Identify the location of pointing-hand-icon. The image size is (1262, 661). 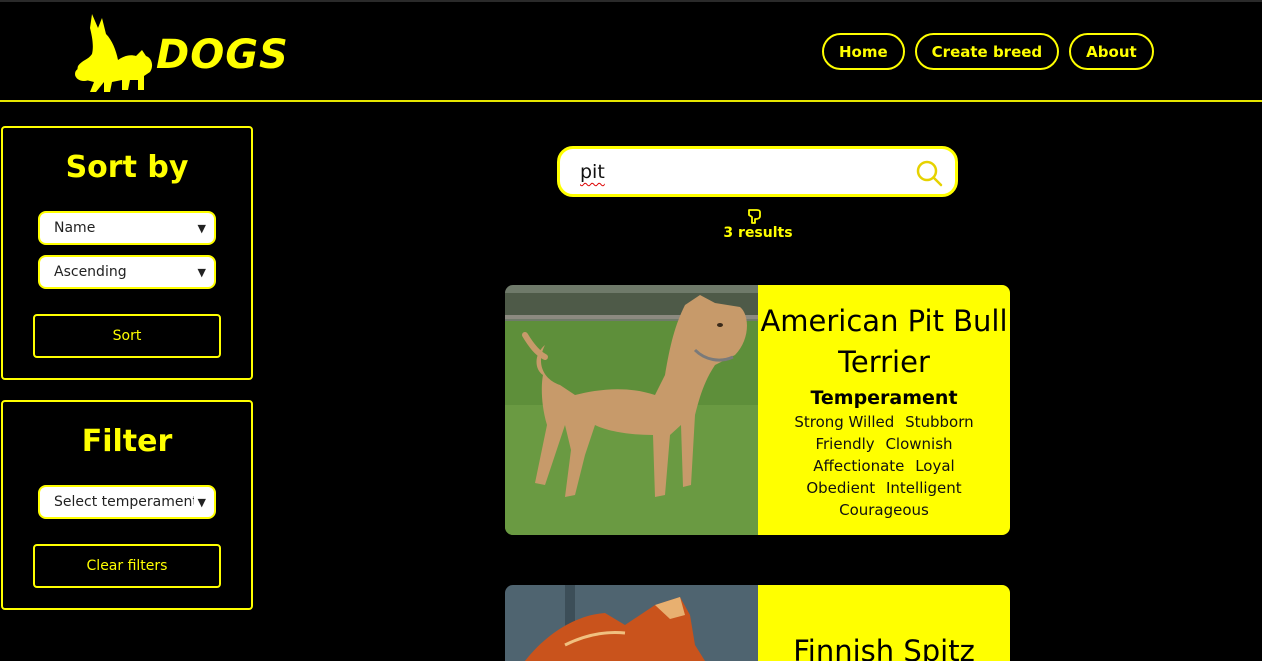
(754, 216).